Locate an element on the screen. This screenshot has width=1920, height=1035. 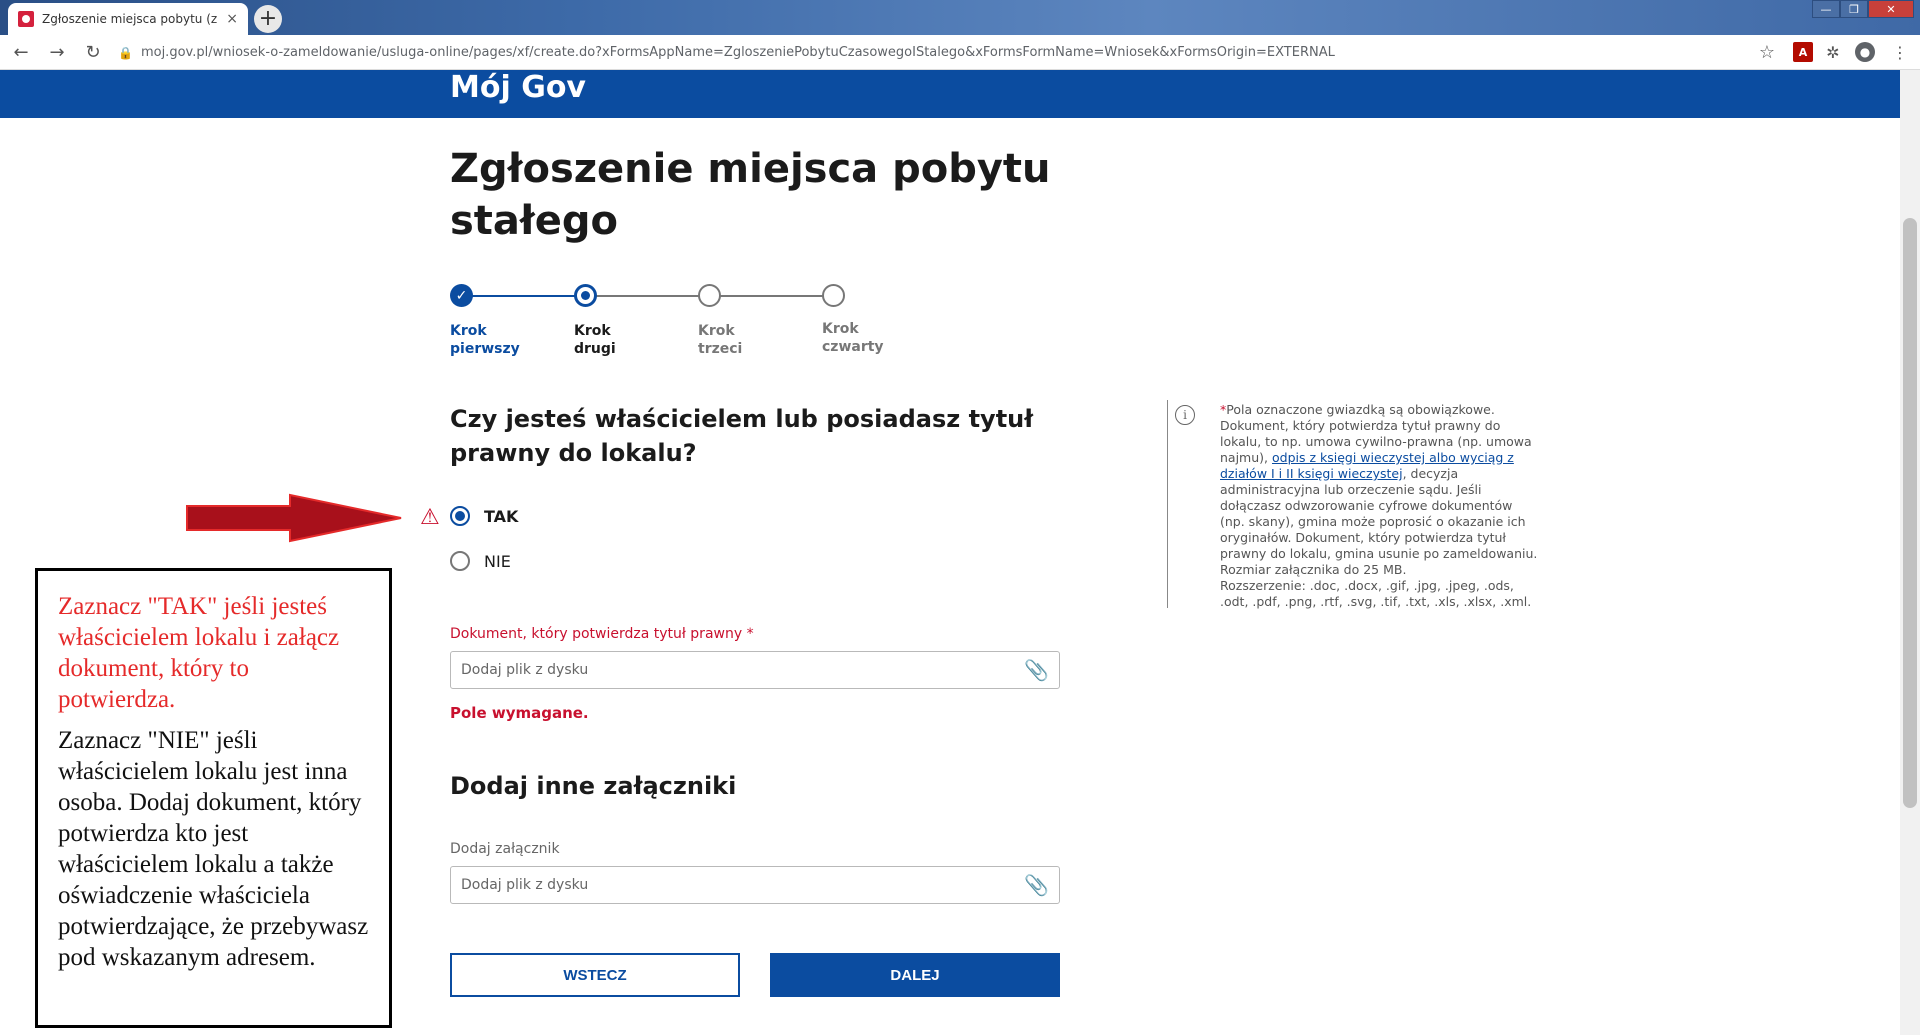
step-1-done-checkmark-icon: ✓ is located at coordinates (461, 295).